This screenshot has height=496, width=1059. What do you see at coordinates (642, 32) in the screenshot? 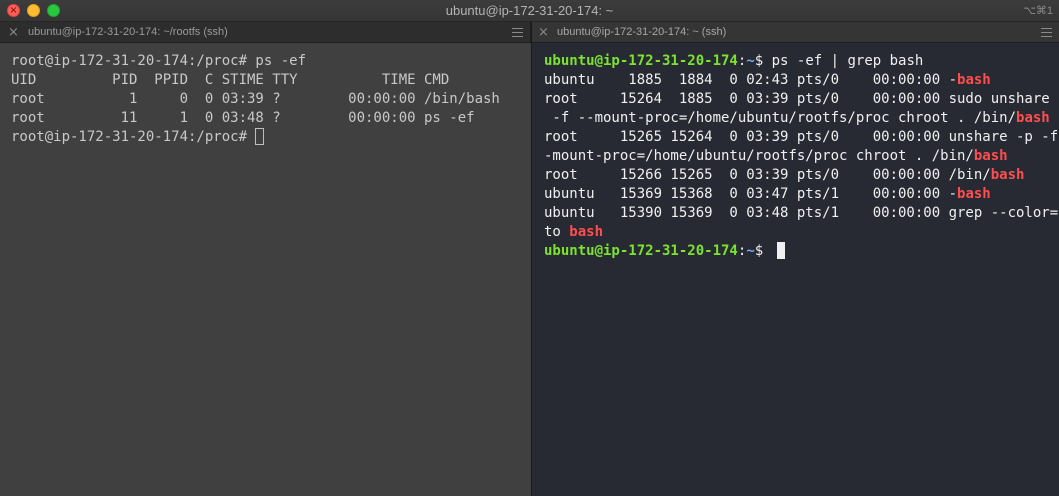
I see `tab-title: ubuntu@ip-172-31-20-174: ~ (ssh)` at bounding box center [642, 32].